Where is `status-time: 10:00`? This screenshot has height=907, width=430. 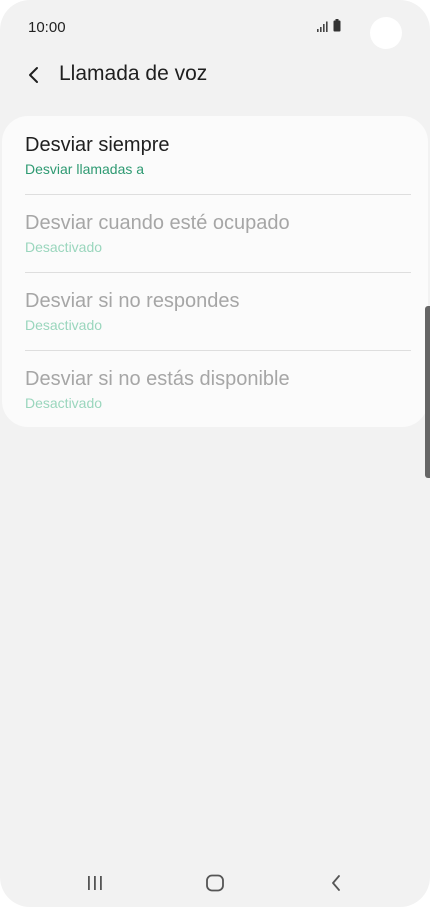
status-time: 10:00 is located at coordinates (47, 27).